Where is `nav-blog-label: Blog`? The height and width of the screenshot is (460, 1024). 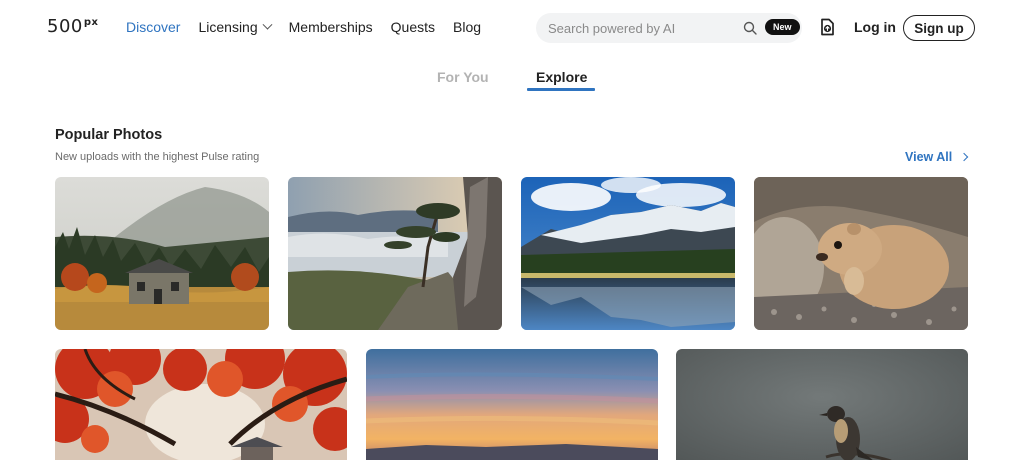
nav-blog-label: Blog is located at coordinates (467, 27).